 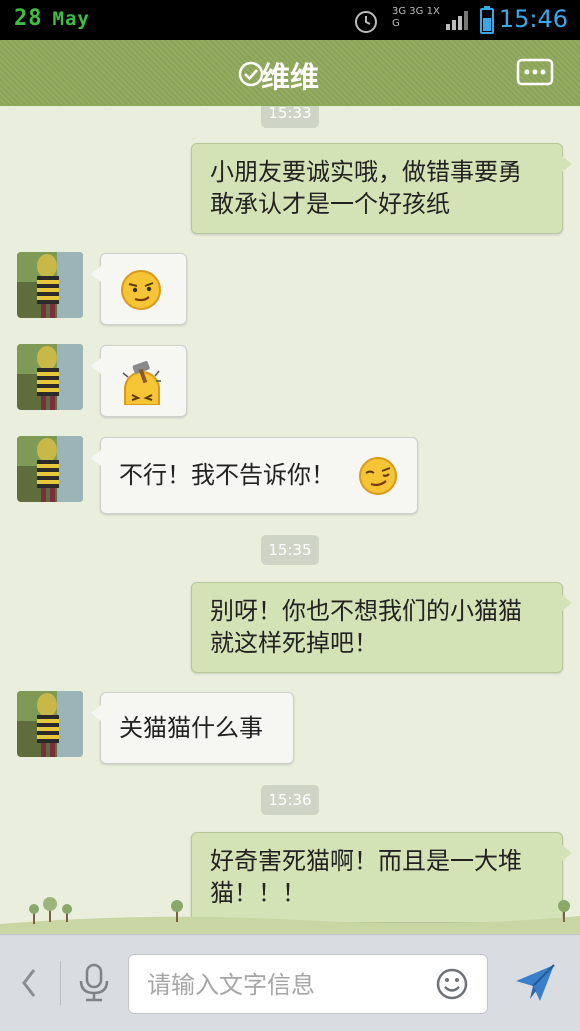 I want to click on message-text: 别呀！你也不想我们的小猫猫就这样死掉吧！, so click(x=366, y=627).